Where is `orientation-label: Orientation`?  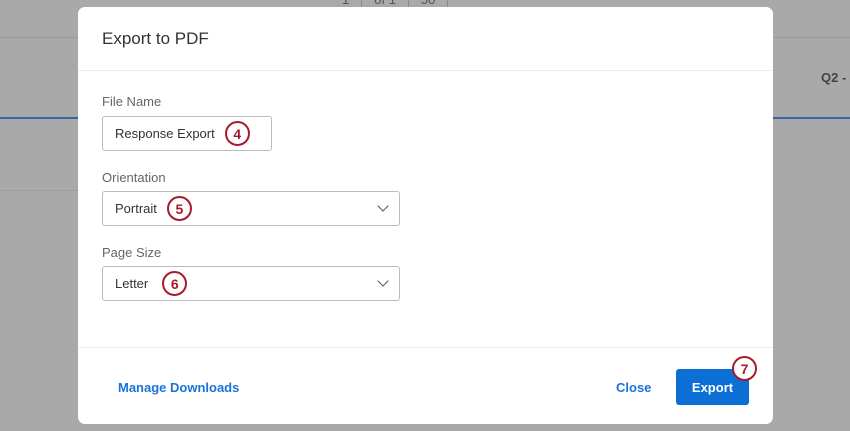 orientation-label: Orientation is located at coordinates (134, 177).